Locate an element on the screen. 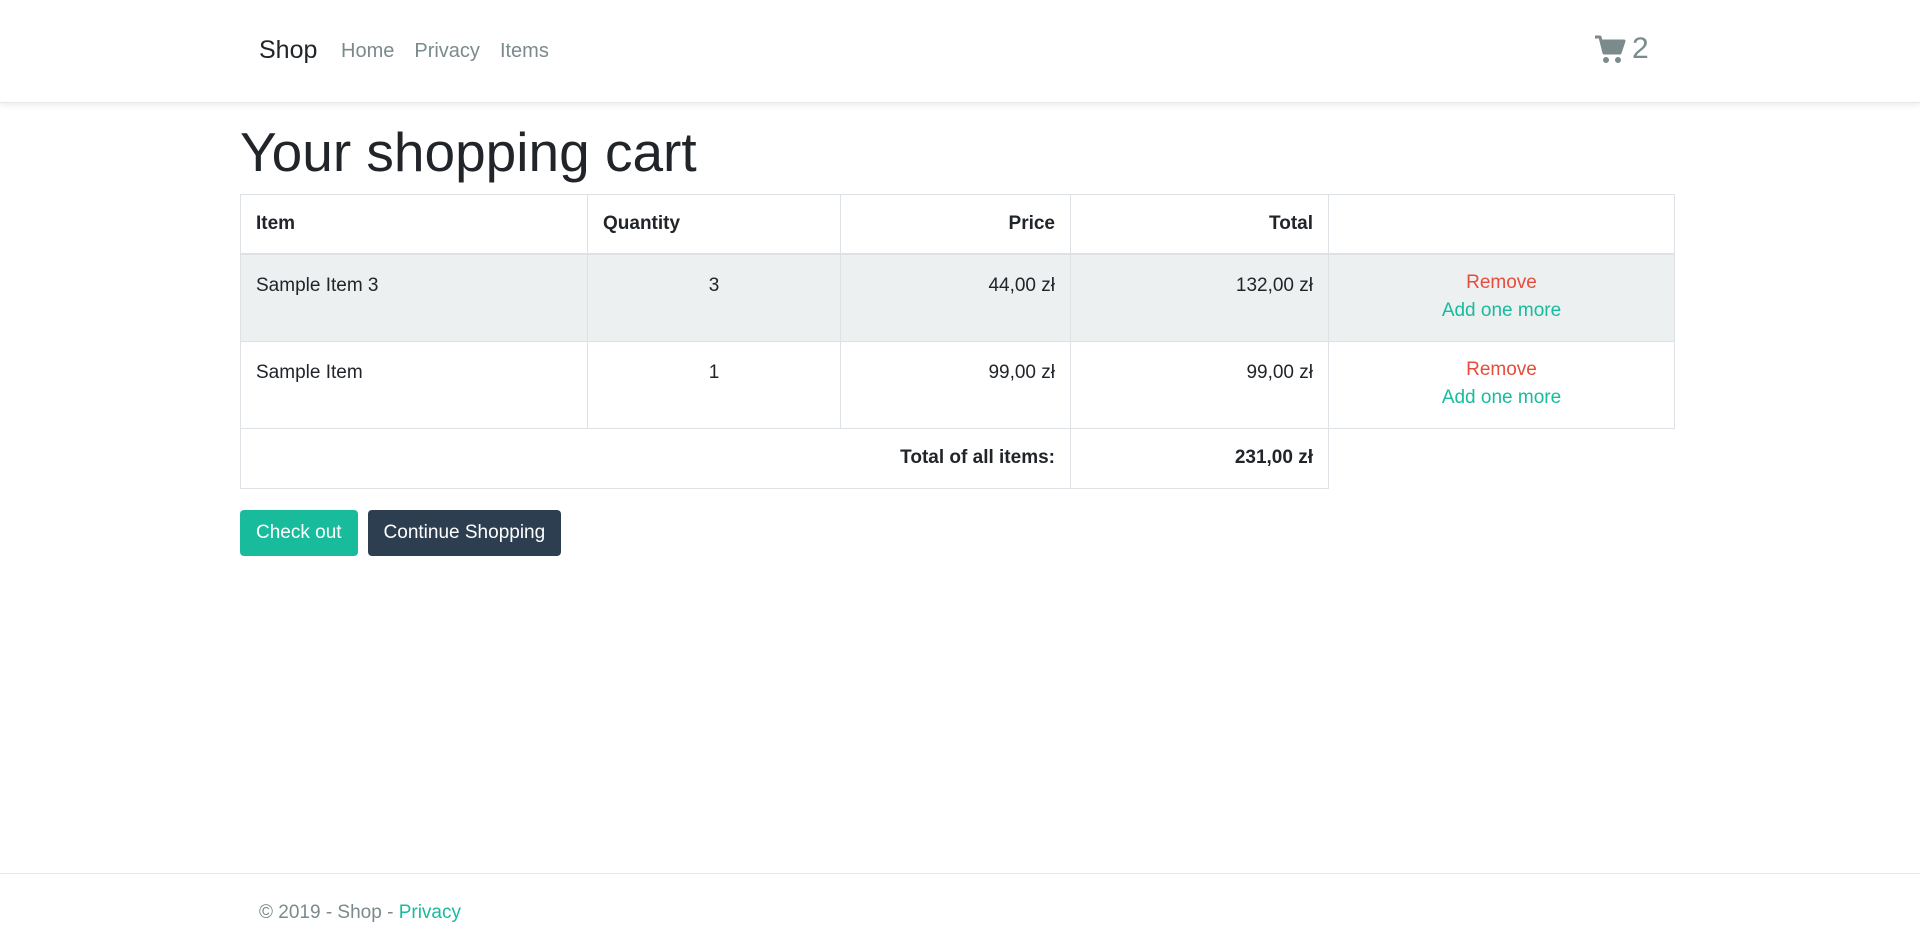 The image size is (1920, 943). cart-actions: Check out Continue Shopping is located at coordinates (401, 533).